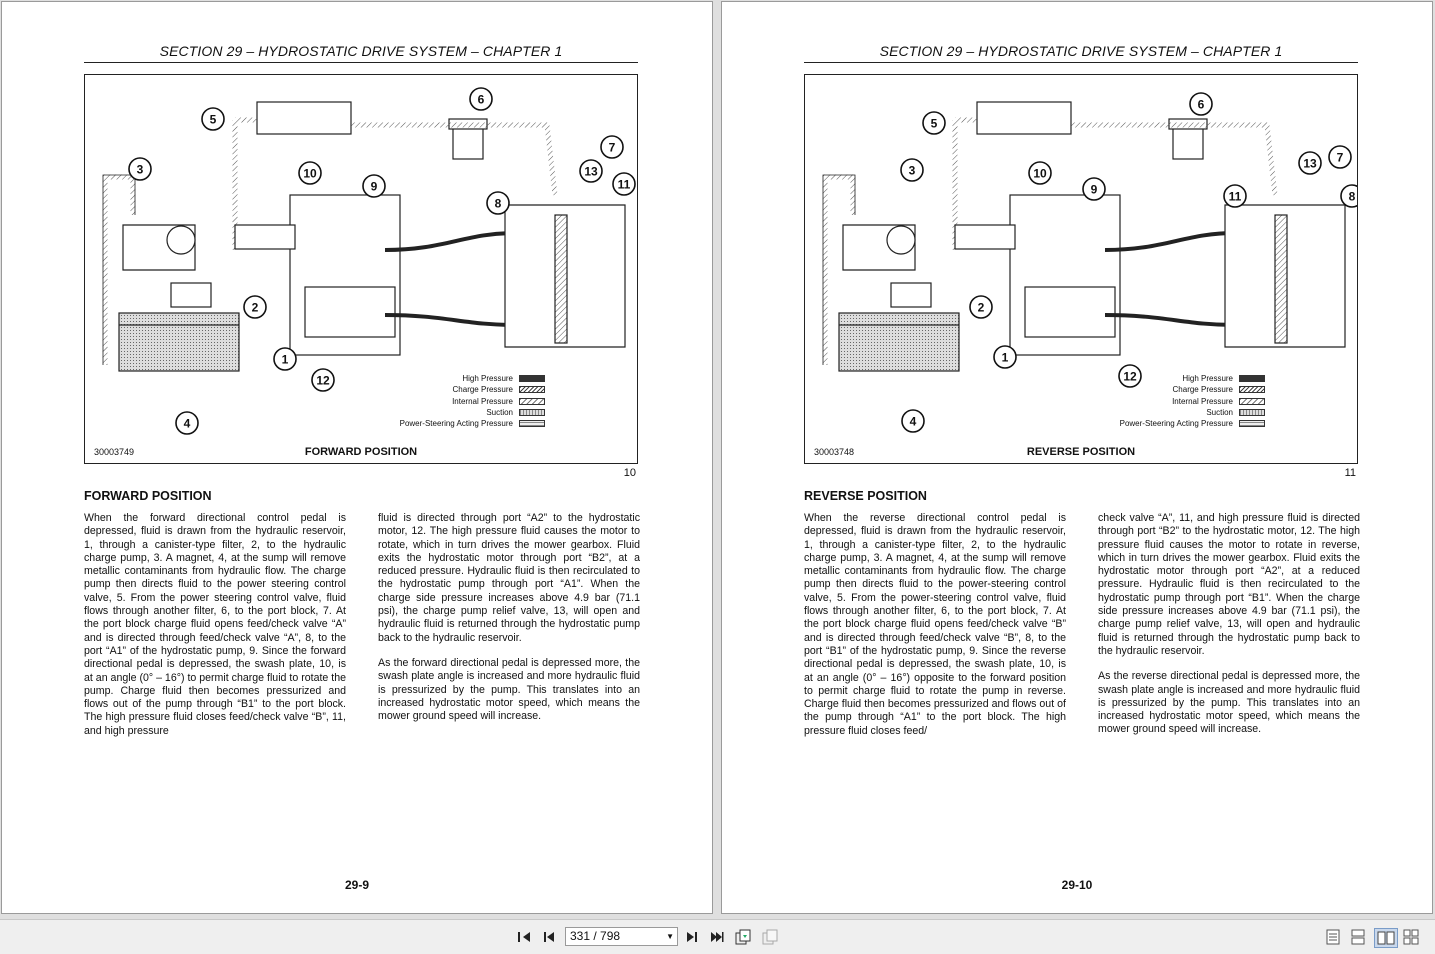 This screenshot has height=954, width=1435. What do you see at coordinates (865, 496) in the screenshot?
I see `section-title: REVERSE POSITION` at bounding box center [865, 496].